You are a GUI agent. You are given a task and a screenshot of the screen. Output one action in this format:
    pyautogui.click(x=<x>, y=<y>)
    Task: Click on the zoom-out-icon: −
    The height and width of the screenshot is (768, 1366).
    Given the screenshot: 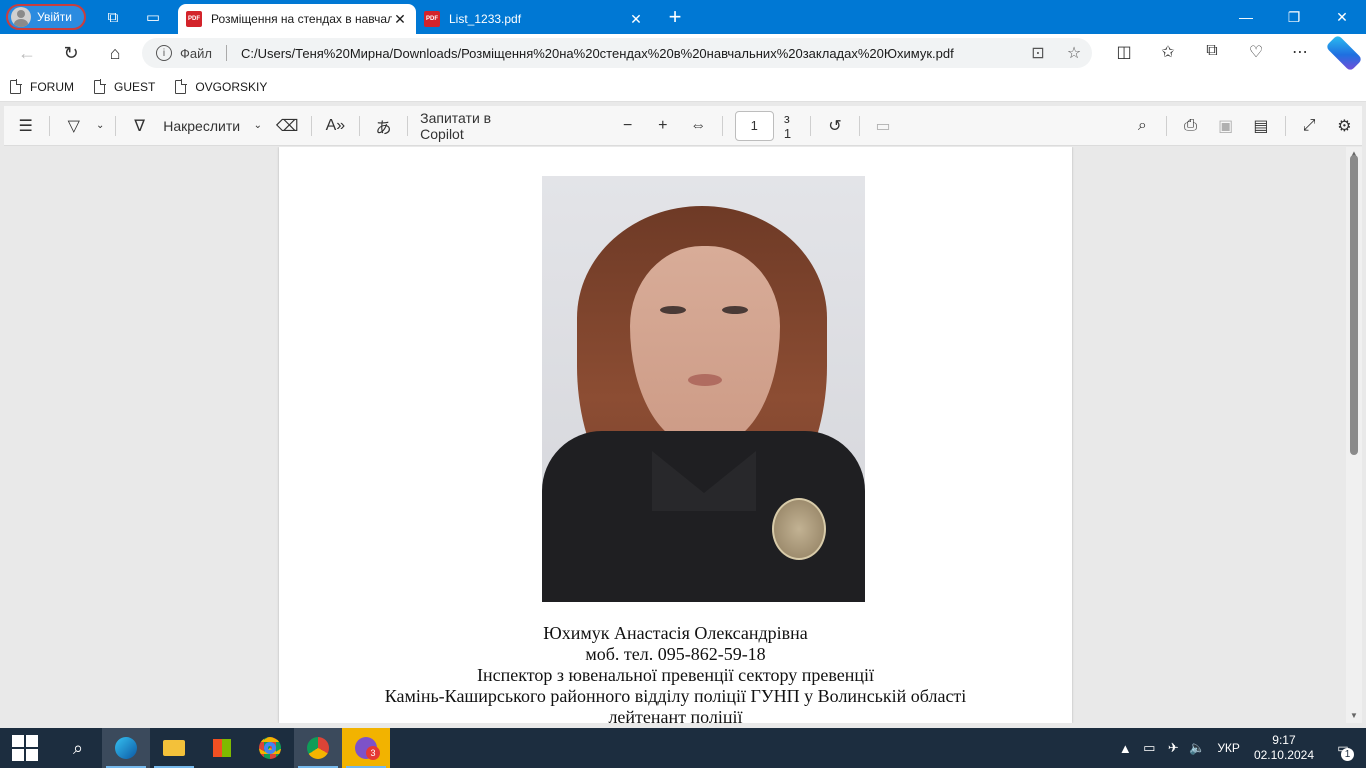 What is the action you would take?
    pyautogui.click(x=627, y=126)
    